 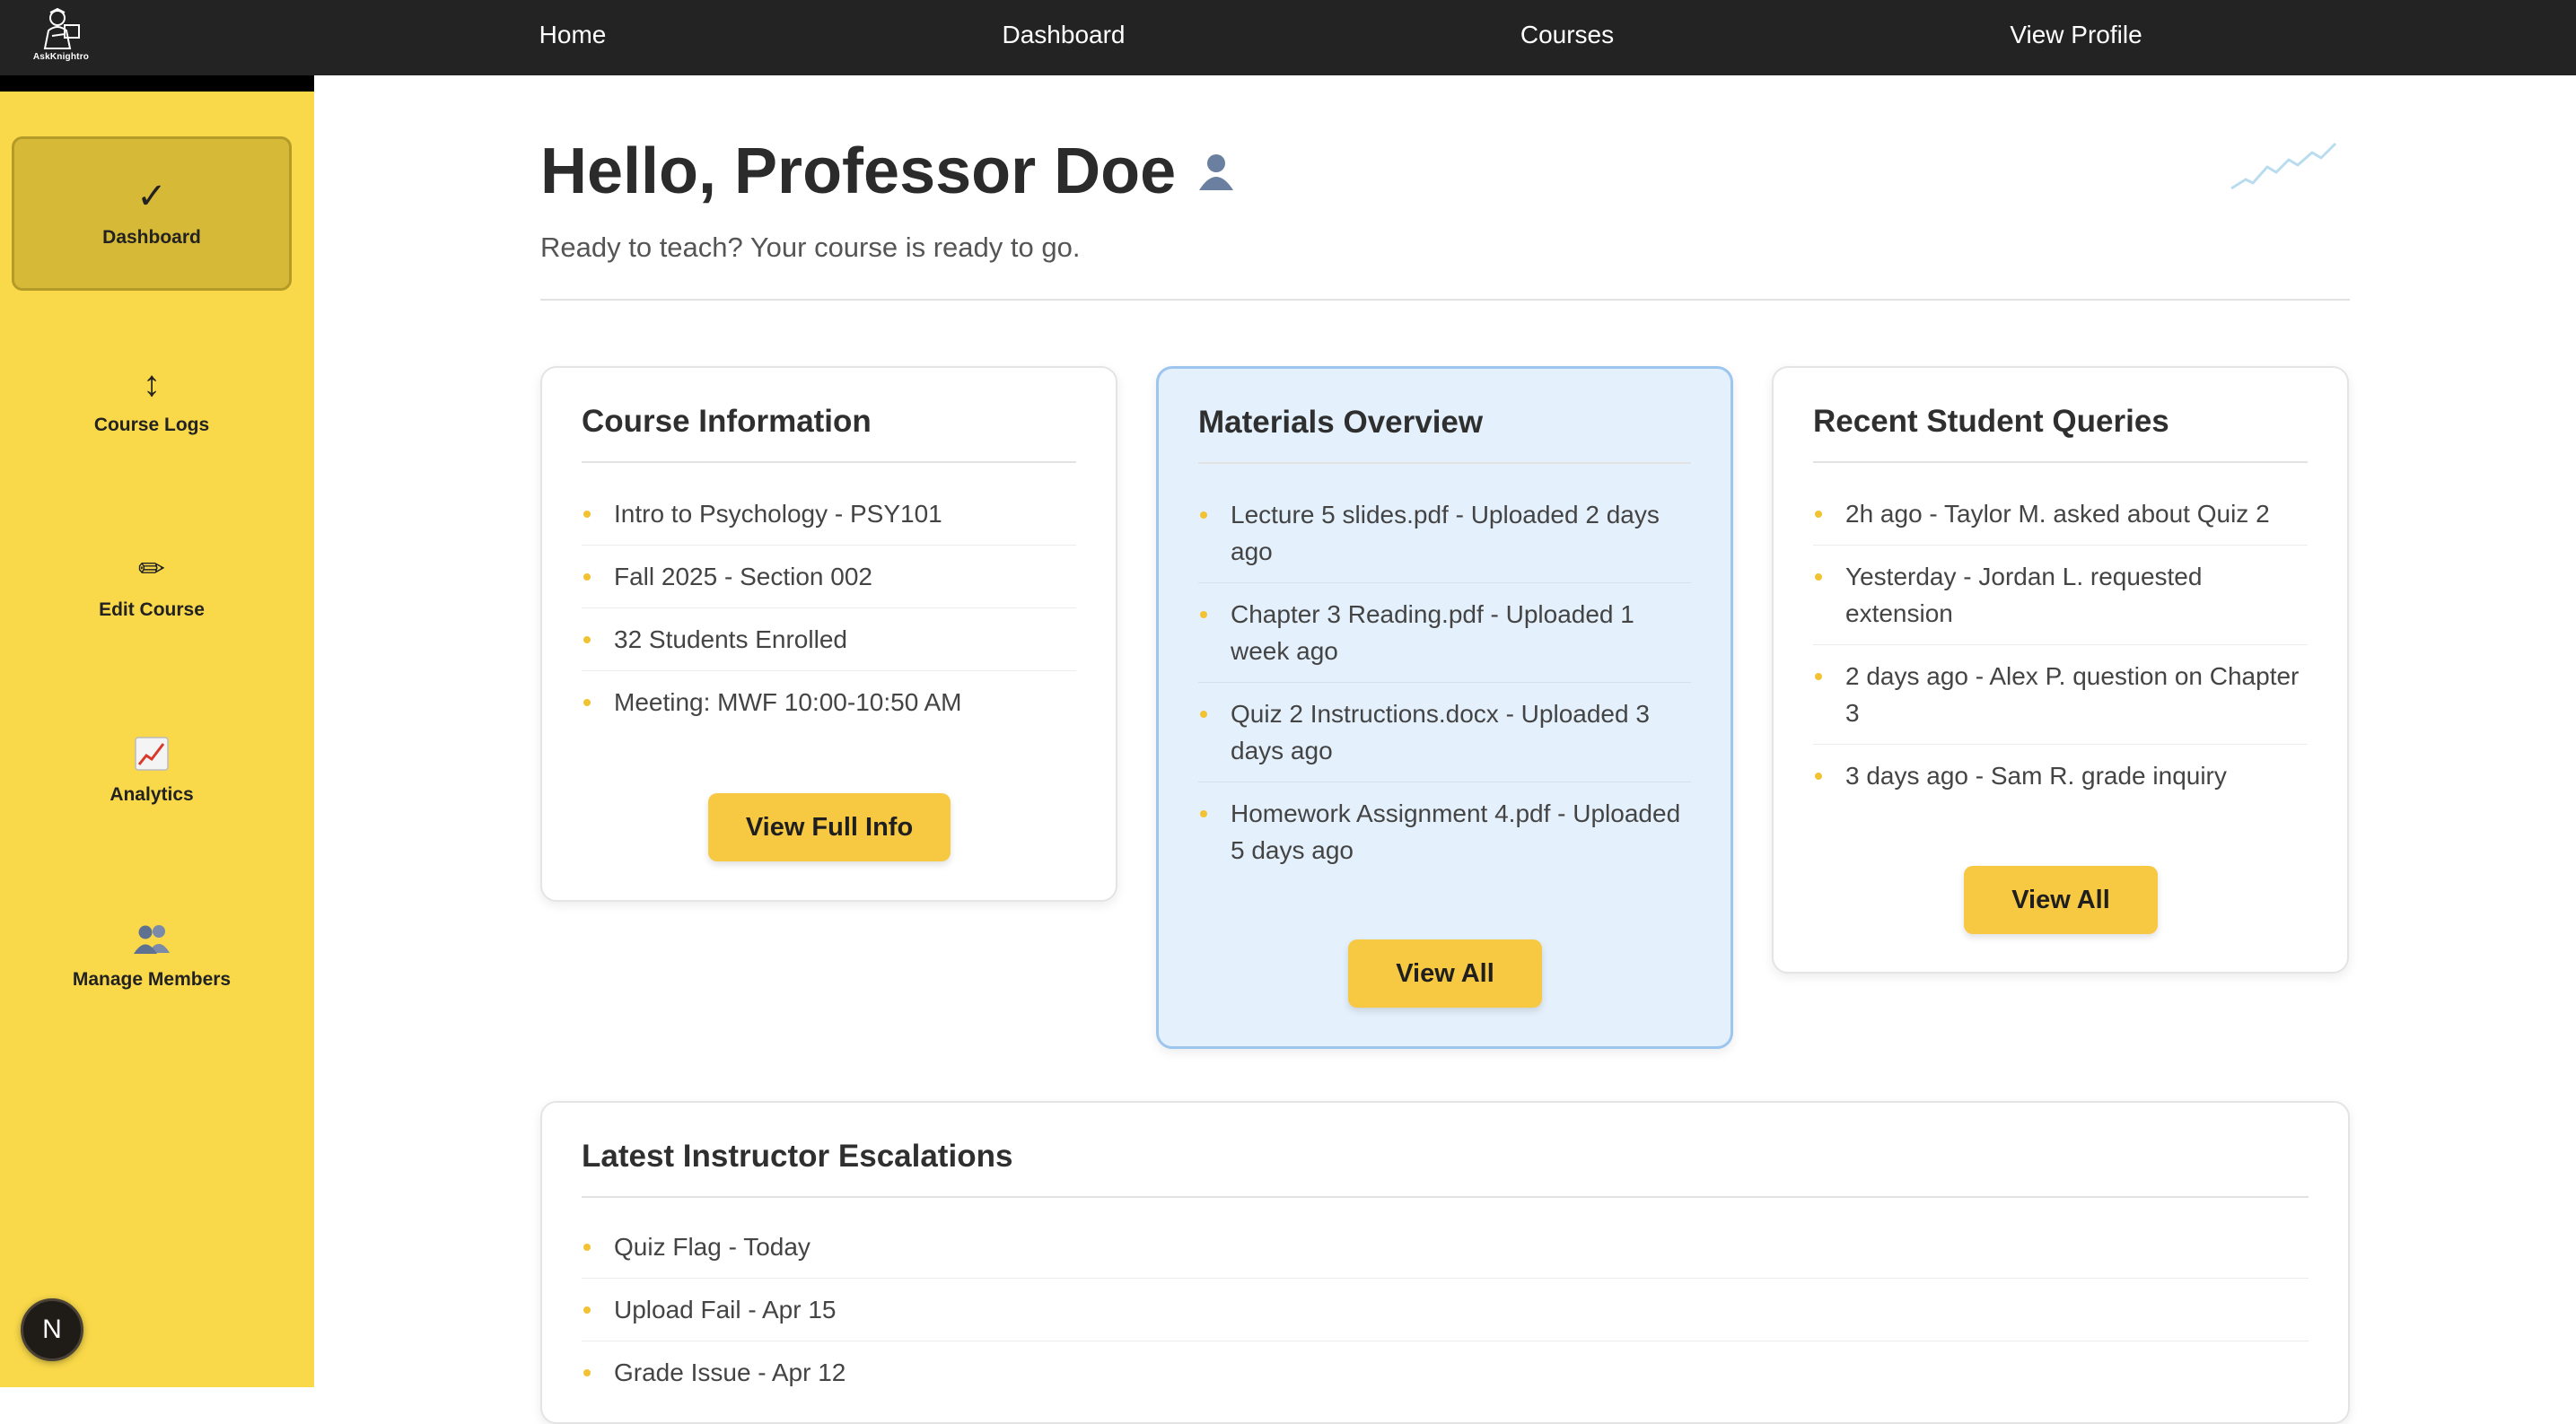 I want to click on queries-view-all-button: View All, so click(x=2061, y=900).